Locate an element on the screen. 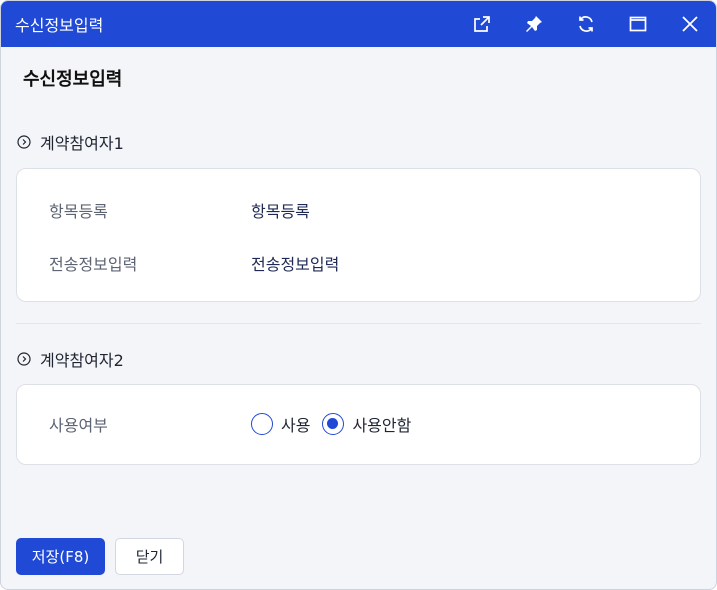  pin-button is located at coordinates (534, 24).